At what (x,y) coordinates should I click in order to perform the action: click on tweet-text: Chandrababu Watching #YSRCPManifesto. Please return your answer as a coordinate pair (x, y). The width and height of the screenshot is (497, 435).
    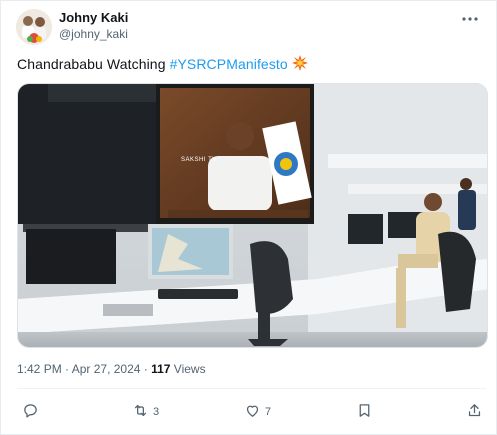
    Looking at the image, I should click on (162, 64).